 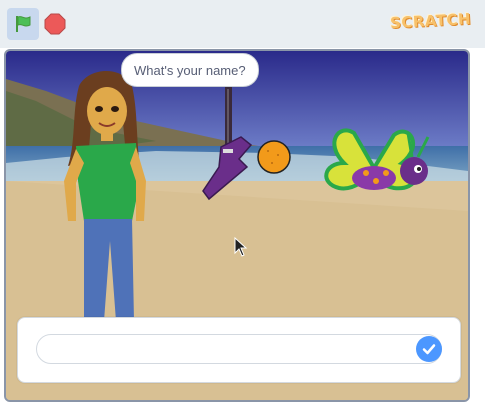 I want to click on orange-sprite, so click(x=274, y=157).